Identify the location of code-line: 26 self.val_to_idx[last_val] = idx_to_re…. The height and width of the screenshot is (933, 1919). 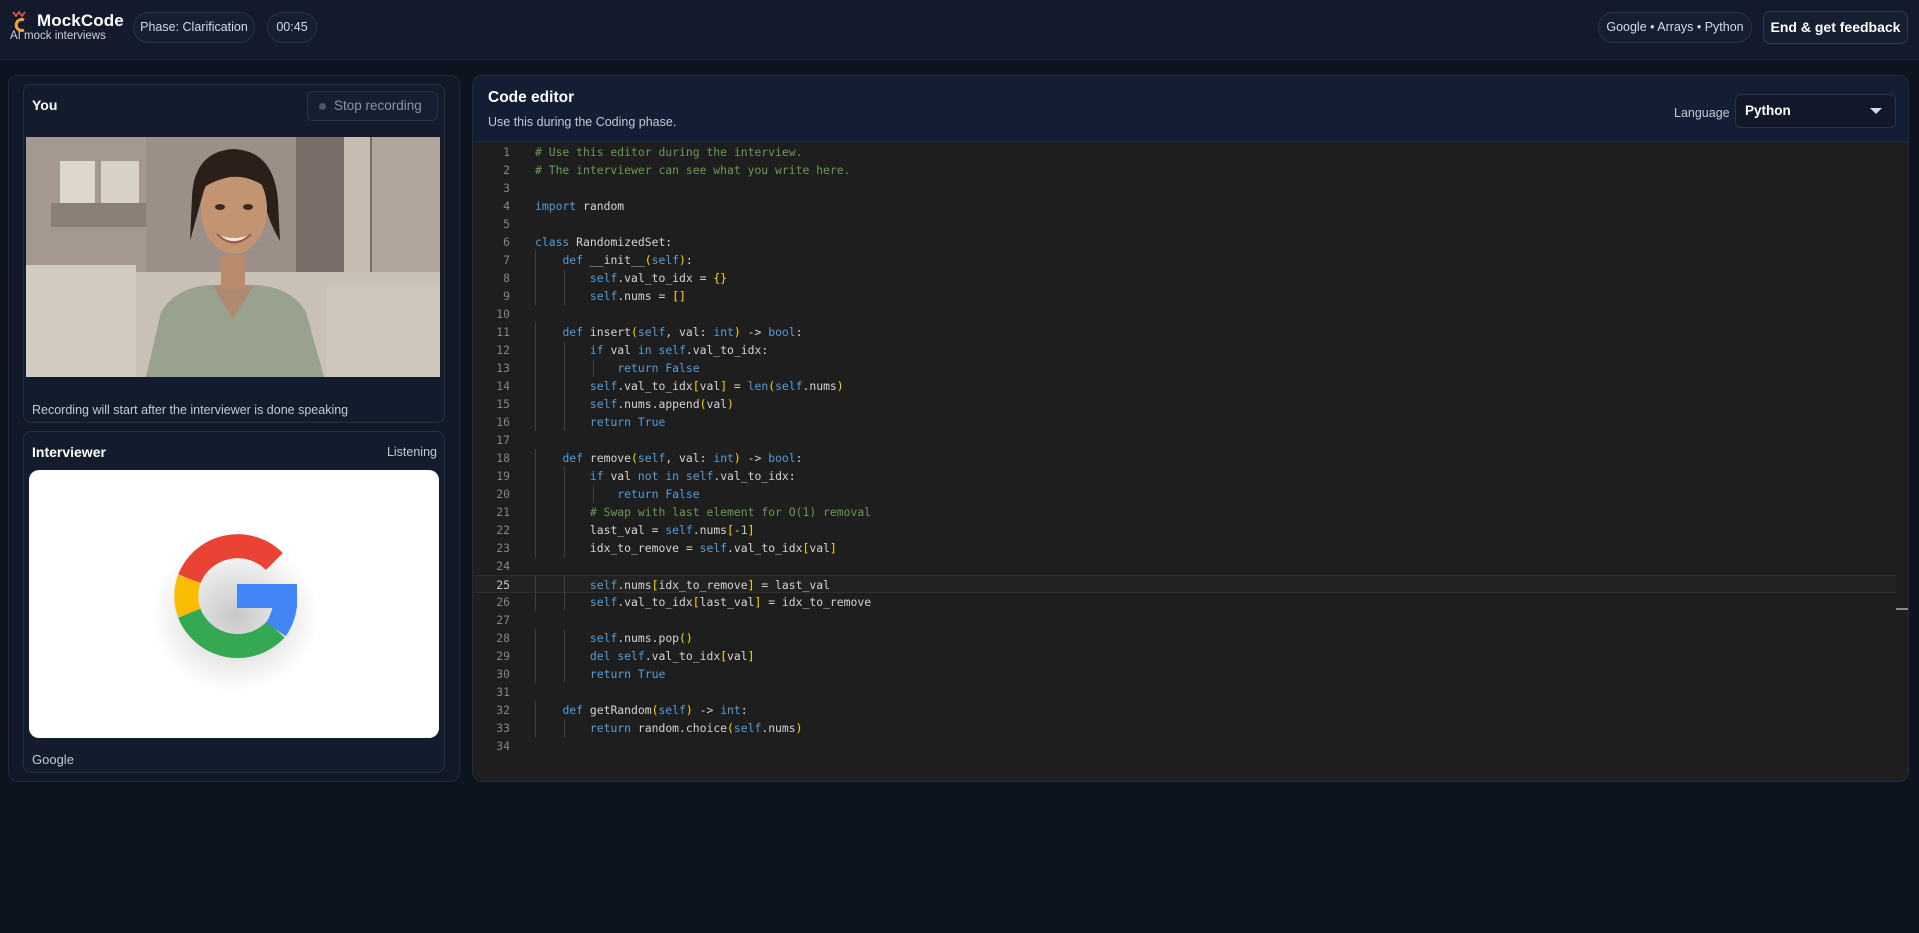
(1184, 602).